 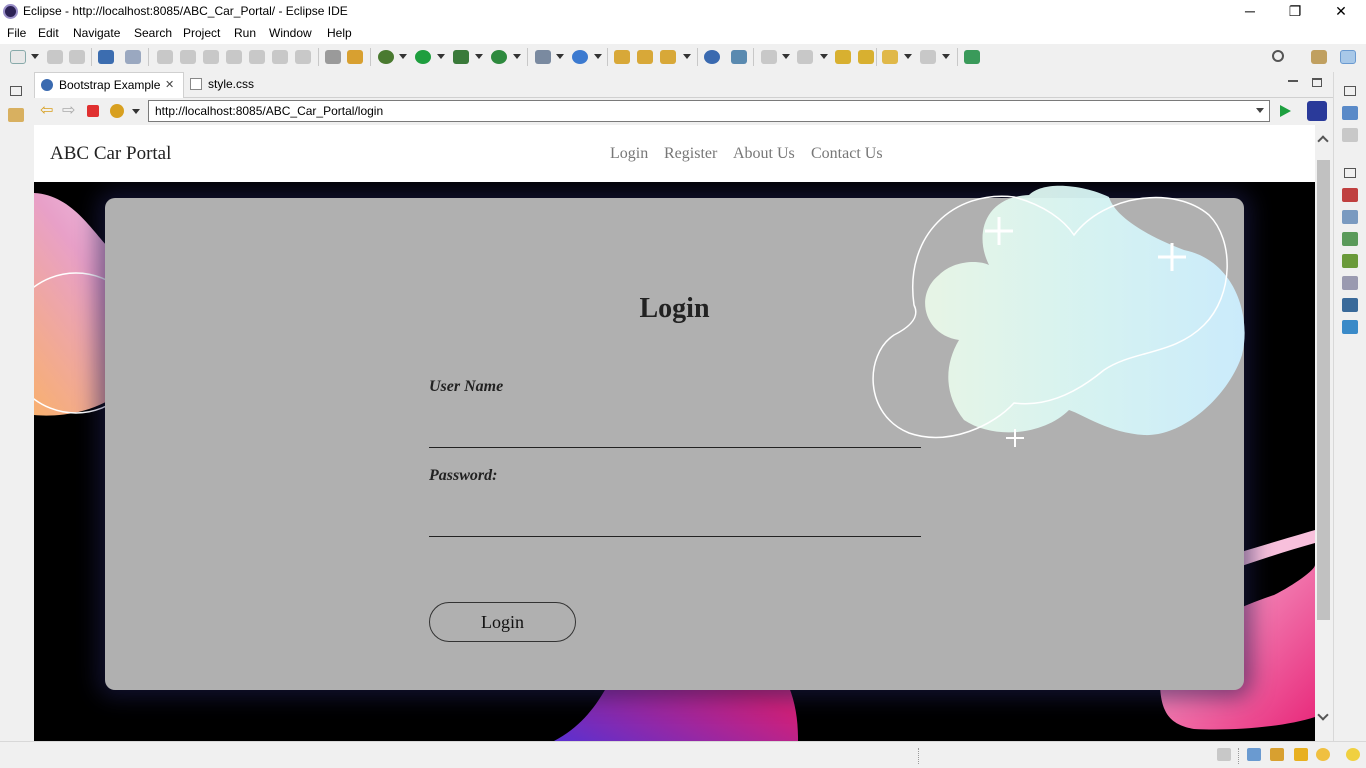 I want to click on next-annotation-icon, so click(x=769, y=57).